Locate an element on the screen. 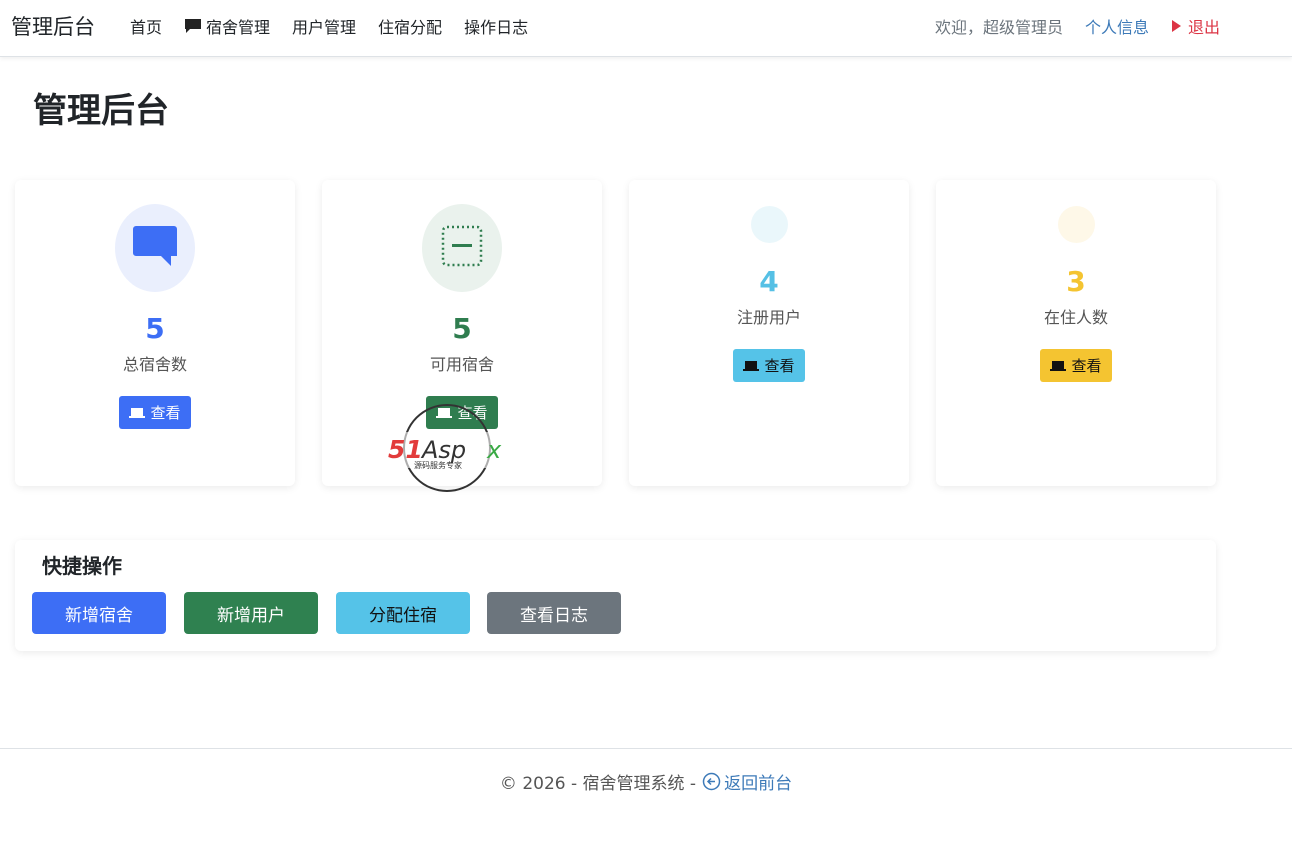  arrow-left-circle-icon is located at coordinates (711, 781).